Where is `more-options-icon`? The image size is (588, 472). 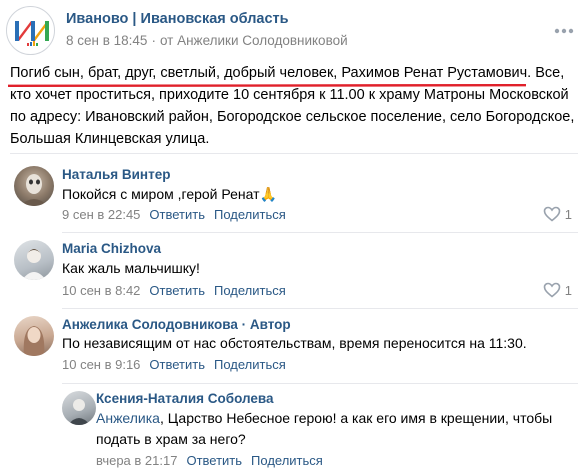 more-options-icon is located at coordinates (564, 31).